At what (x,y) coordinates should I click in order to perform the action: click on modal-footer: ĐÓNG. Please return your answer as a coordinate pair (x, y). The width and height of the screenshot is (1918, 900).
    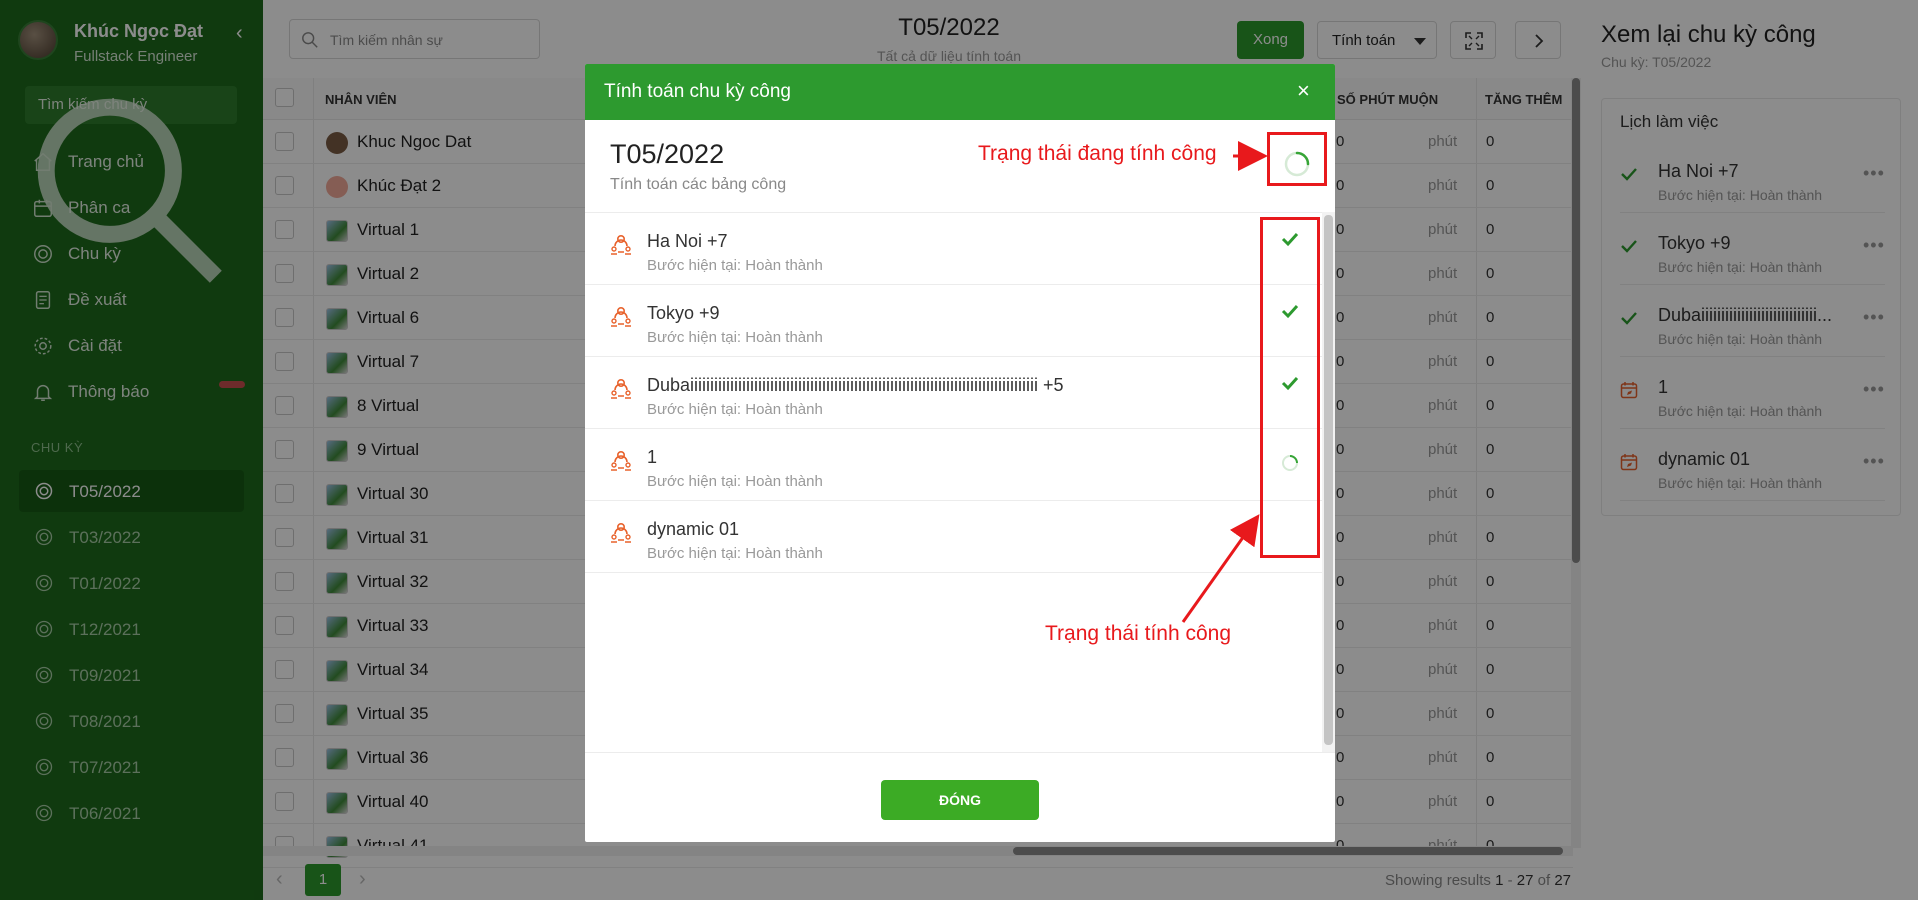
    Looking at the image, I should click on (960, 797).